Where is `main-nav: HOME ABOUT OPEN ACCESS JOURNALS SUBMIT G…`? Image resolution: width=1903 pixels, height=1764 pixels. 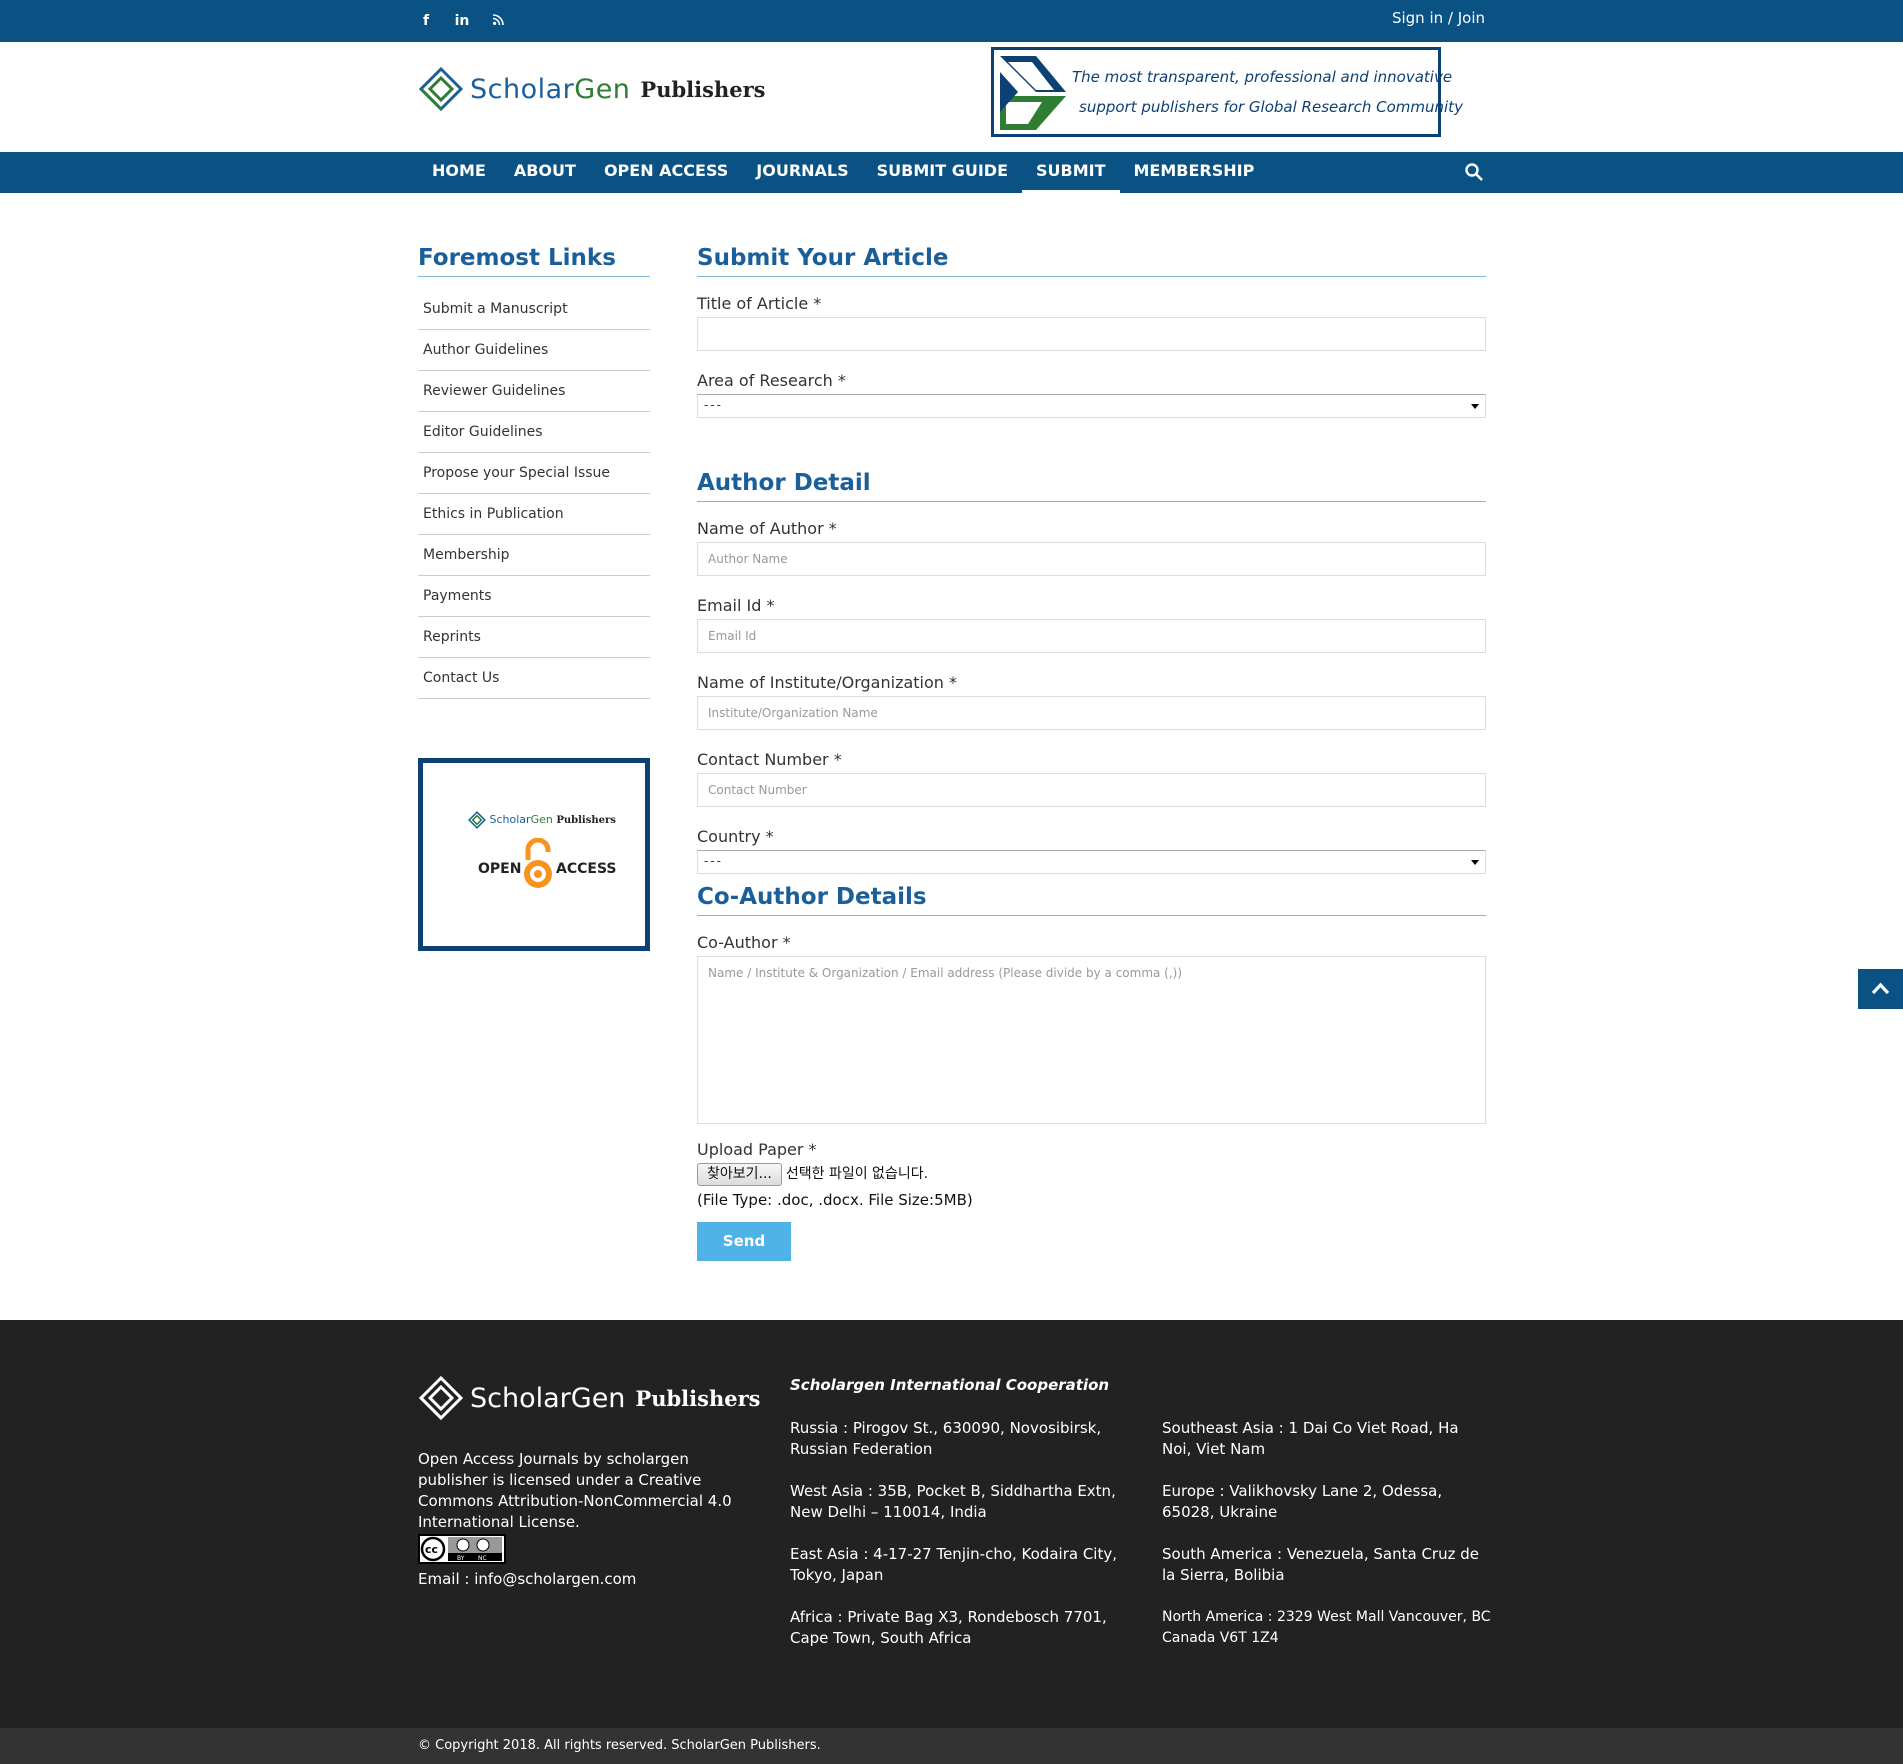
main-nav: HOME ABOUT OPEN ACCESS JOURNALS SUBMIT G… is located at coordinates (951, 172).